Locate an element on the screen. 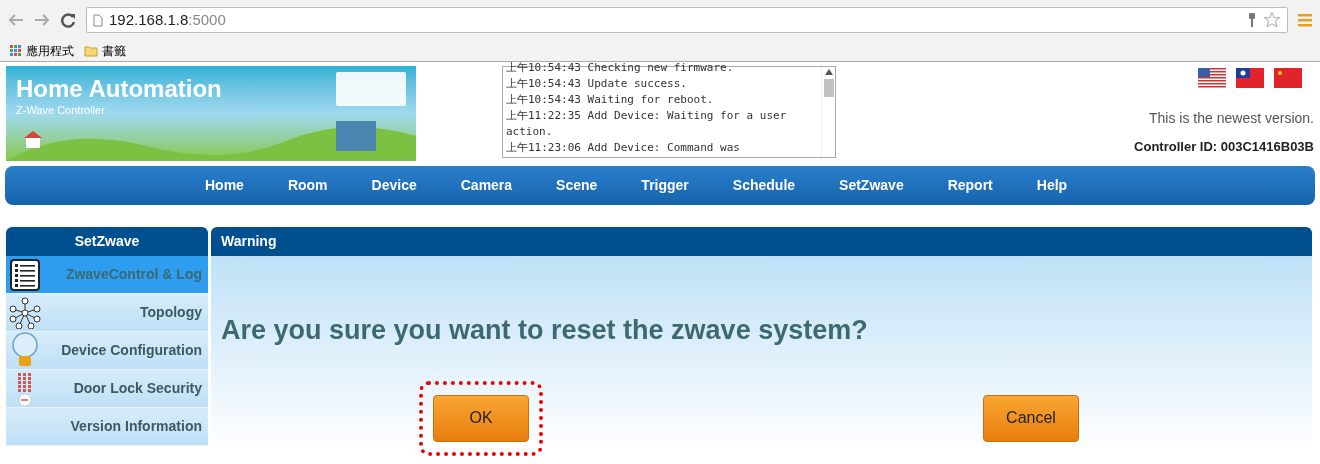 This screenshot has width=1320, height=464. us-flag-icon is located at coordinates (1212, 78).